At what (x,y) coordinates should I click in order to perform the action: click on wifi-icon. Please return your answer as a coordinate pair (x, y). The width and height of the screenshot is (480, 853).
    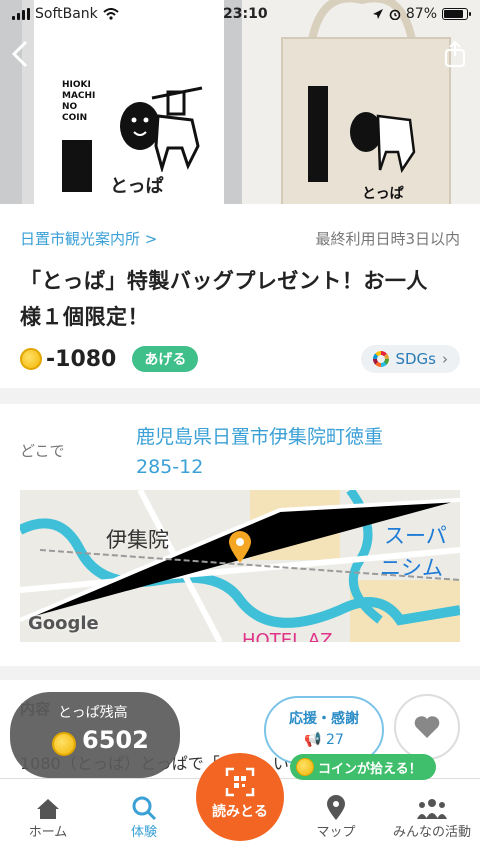
    Looking at the image, I should click on (111, 14).